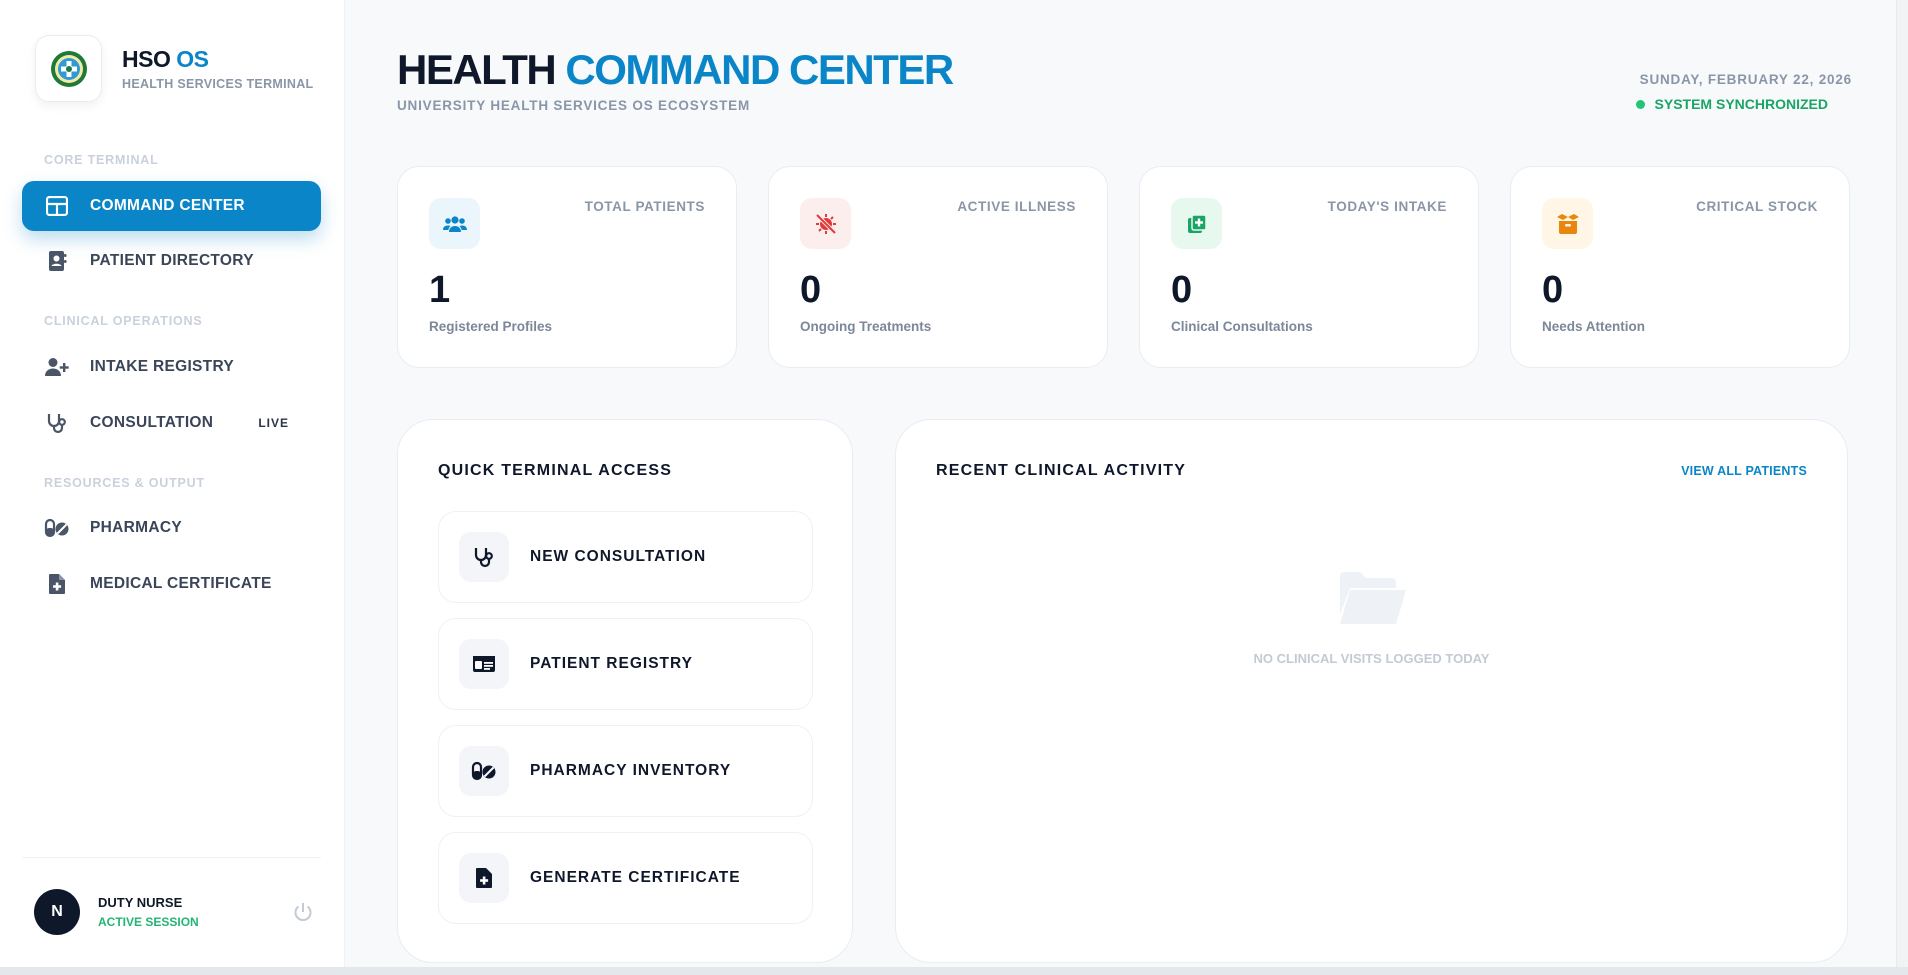  I want to click on sidebar-item-label: MEDICAL CERTIFICATE, so click(181, 583).